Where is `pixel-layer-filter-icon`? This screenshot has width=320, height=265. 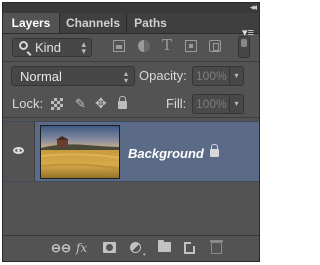 pixel-layer-filter-icon is located at coordinates (119, 46).